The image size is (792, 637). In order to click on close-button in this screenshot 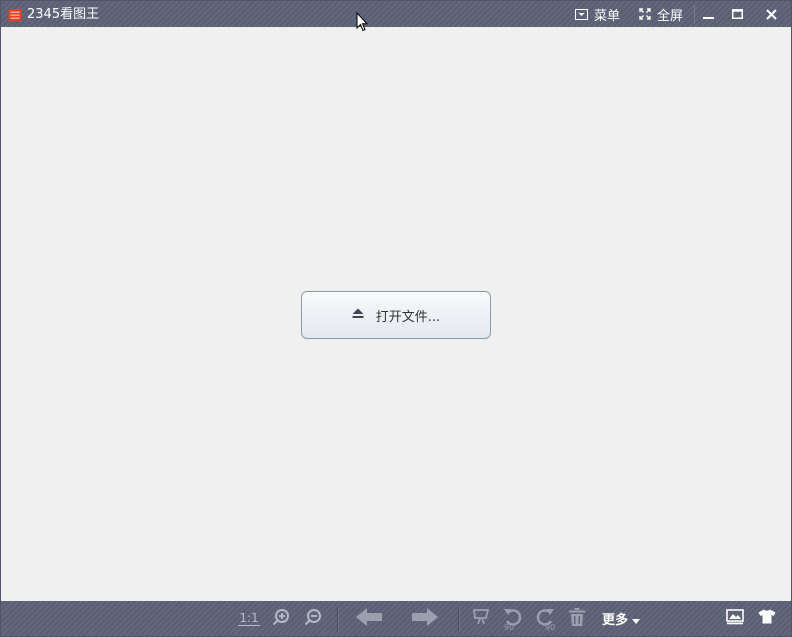, I will do `click(771, 14)`.